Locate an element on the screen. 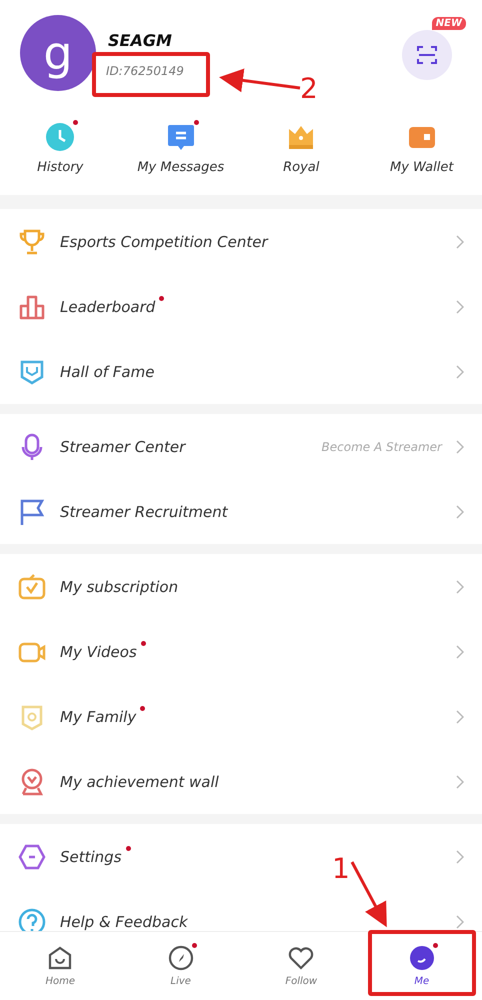 Image resolution: width=482 pixels, height=1000 pixels. help-icon is located at coordinates (32, 919).